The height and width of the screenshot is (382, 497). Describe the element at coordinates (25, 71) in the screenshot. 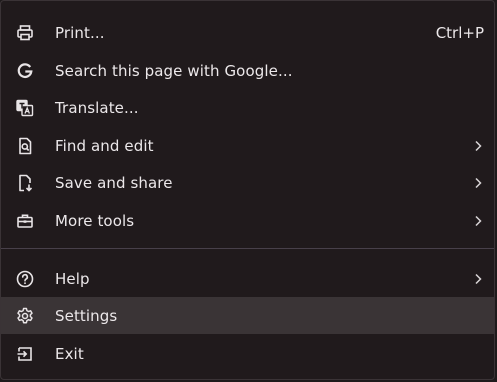

I see `google-icon` at that location.